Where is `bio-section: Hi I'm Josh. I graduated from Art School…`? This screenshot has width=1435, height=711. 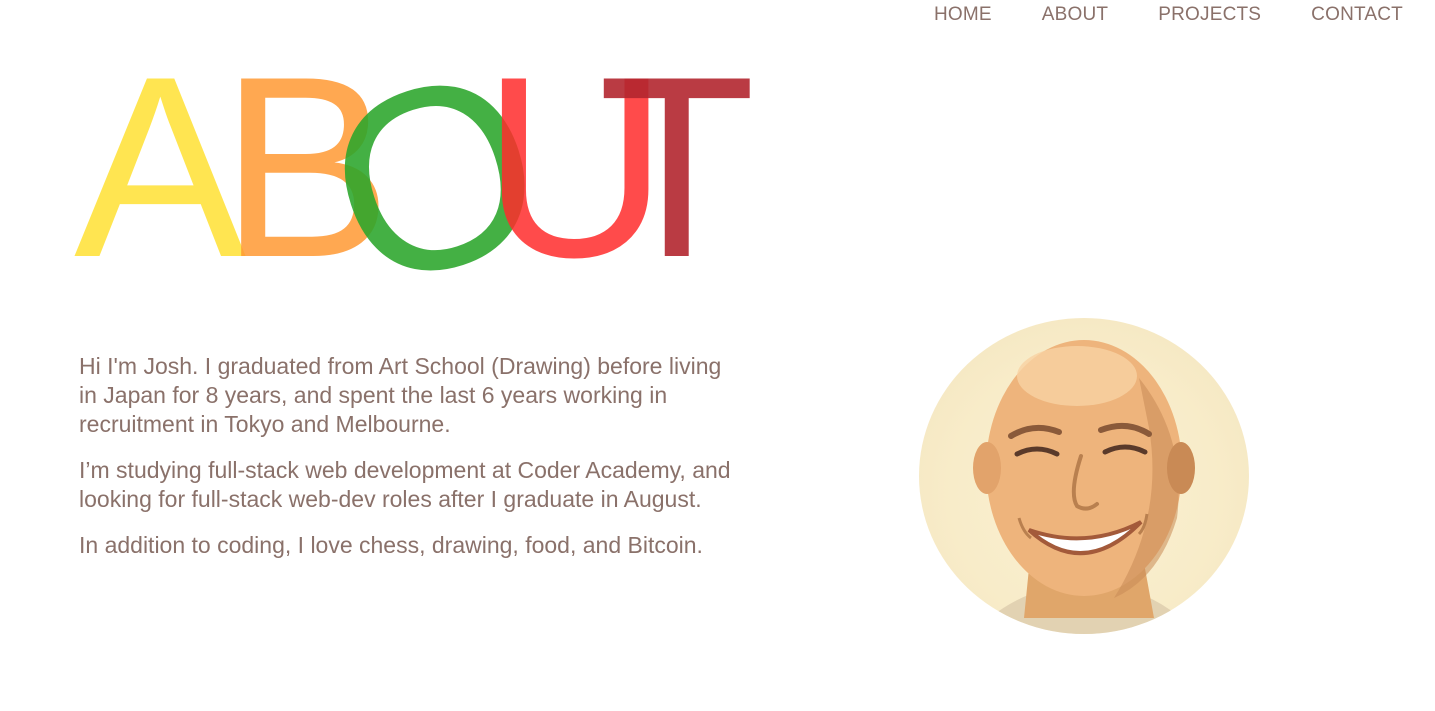 bio-section: Hi I'm Josh. I graduated from Art School… is located at coordinates (409, 464).